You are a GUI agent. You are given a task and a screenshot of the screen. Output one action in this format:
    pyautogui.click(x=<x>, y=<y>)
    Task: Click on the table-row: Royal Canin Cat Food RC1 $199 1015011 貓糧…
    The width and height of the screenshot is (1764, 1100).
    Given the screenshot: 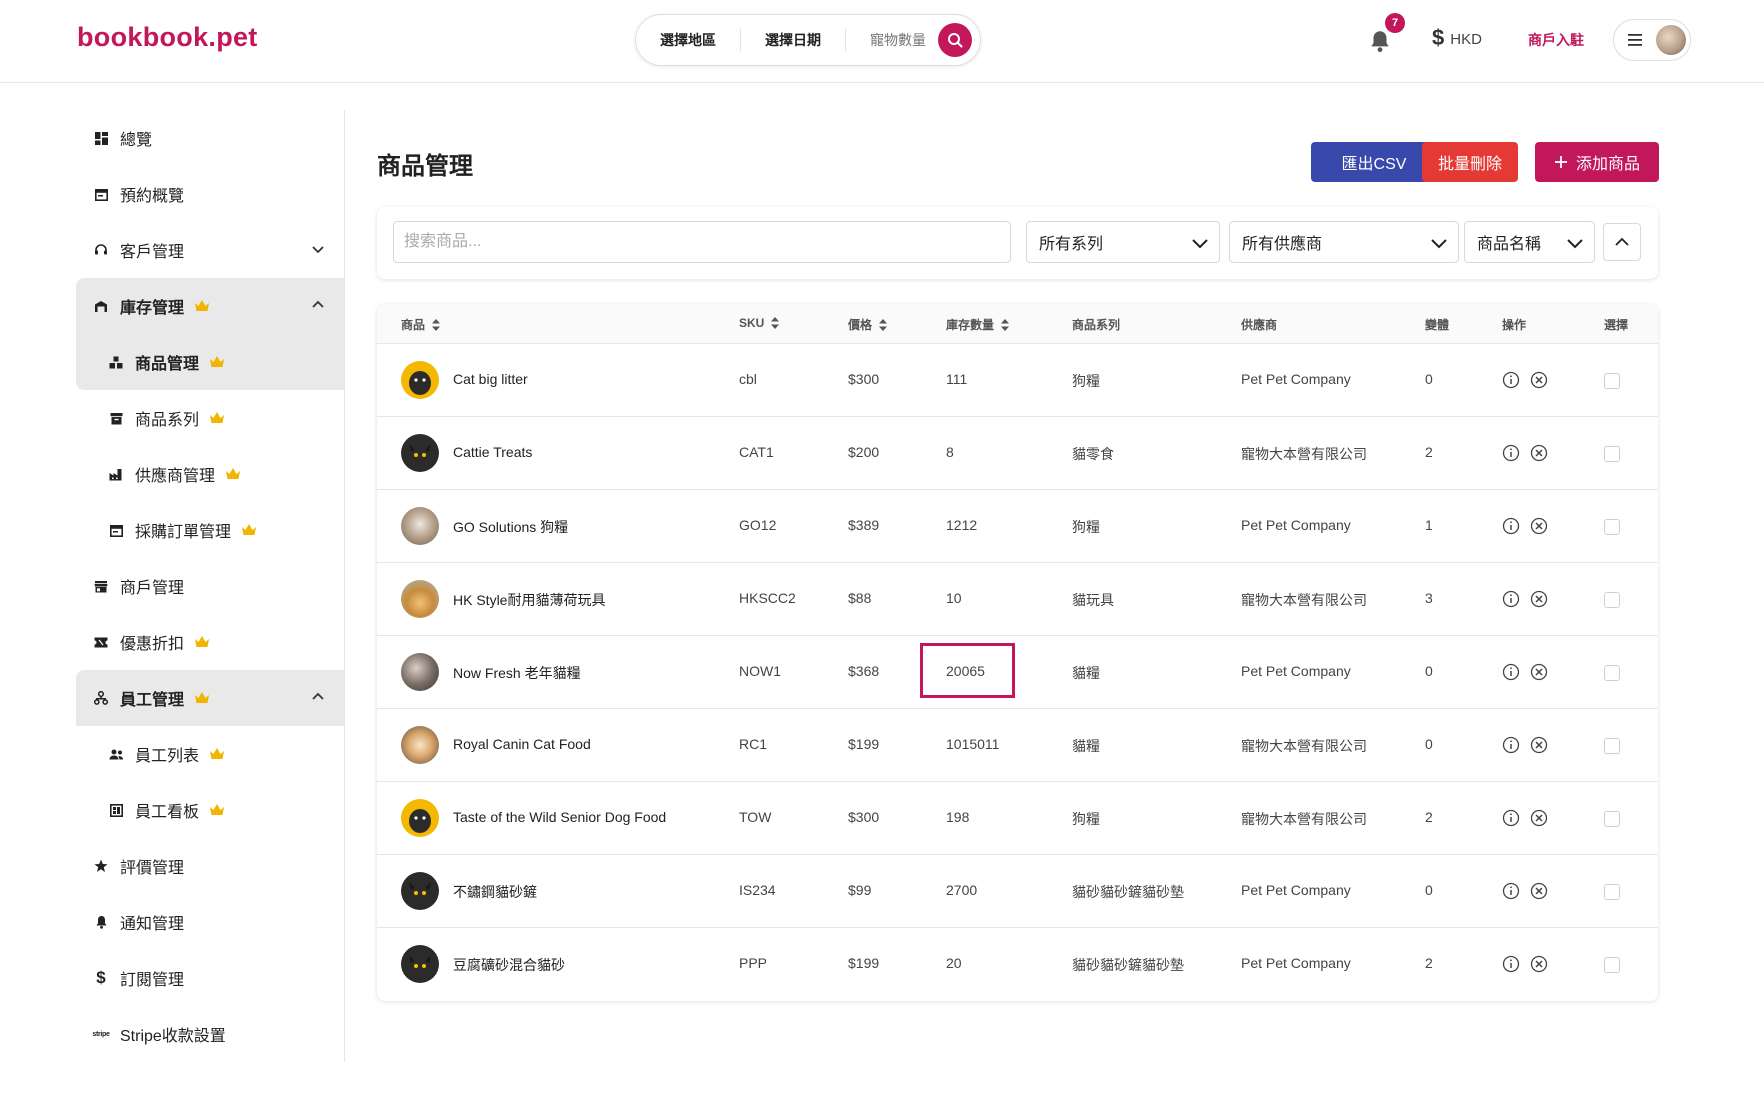 What is the action you would take?
    pyautogui.click(x=1017, y=745)
    